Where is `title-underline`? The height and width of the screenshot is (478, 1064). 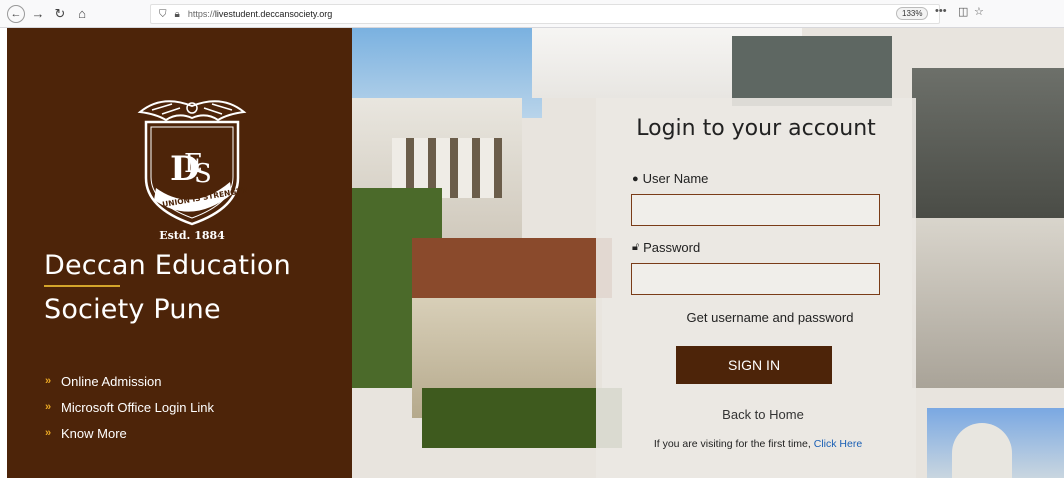
title-underline is located at coordinates (82, 286).